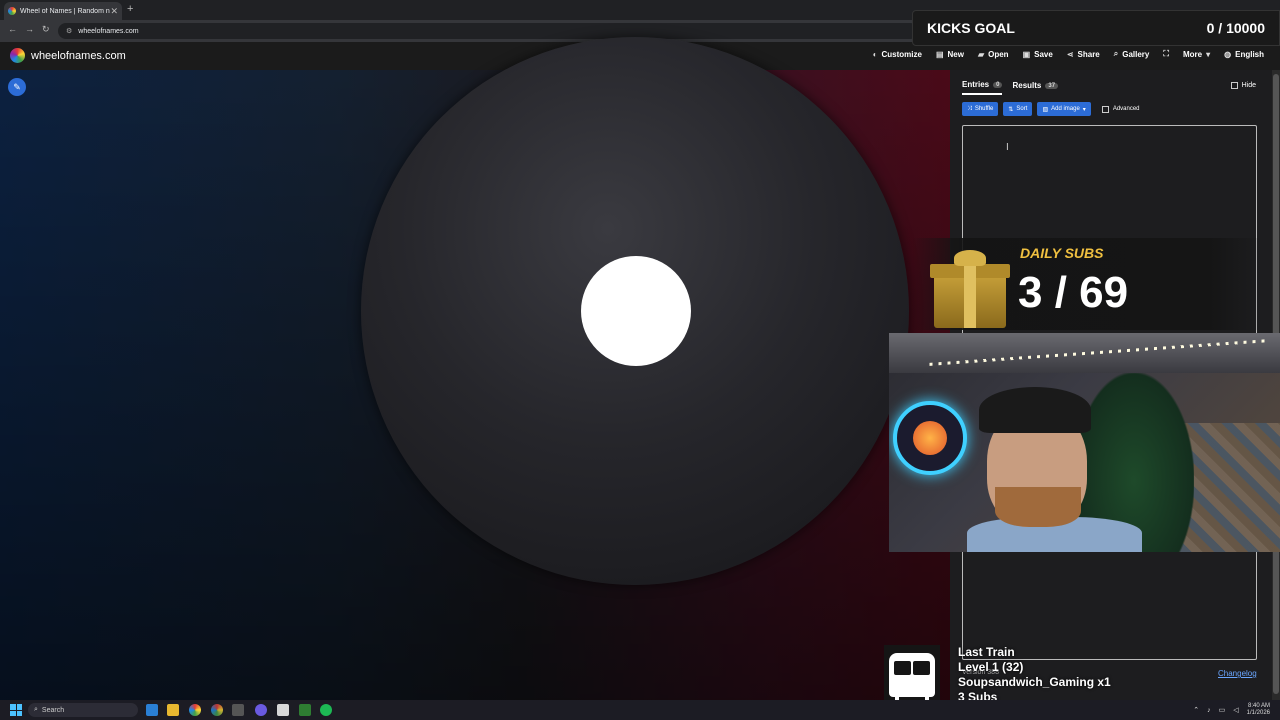  I want to click on nav-language-button: ◍ English, so click(1244, 54).